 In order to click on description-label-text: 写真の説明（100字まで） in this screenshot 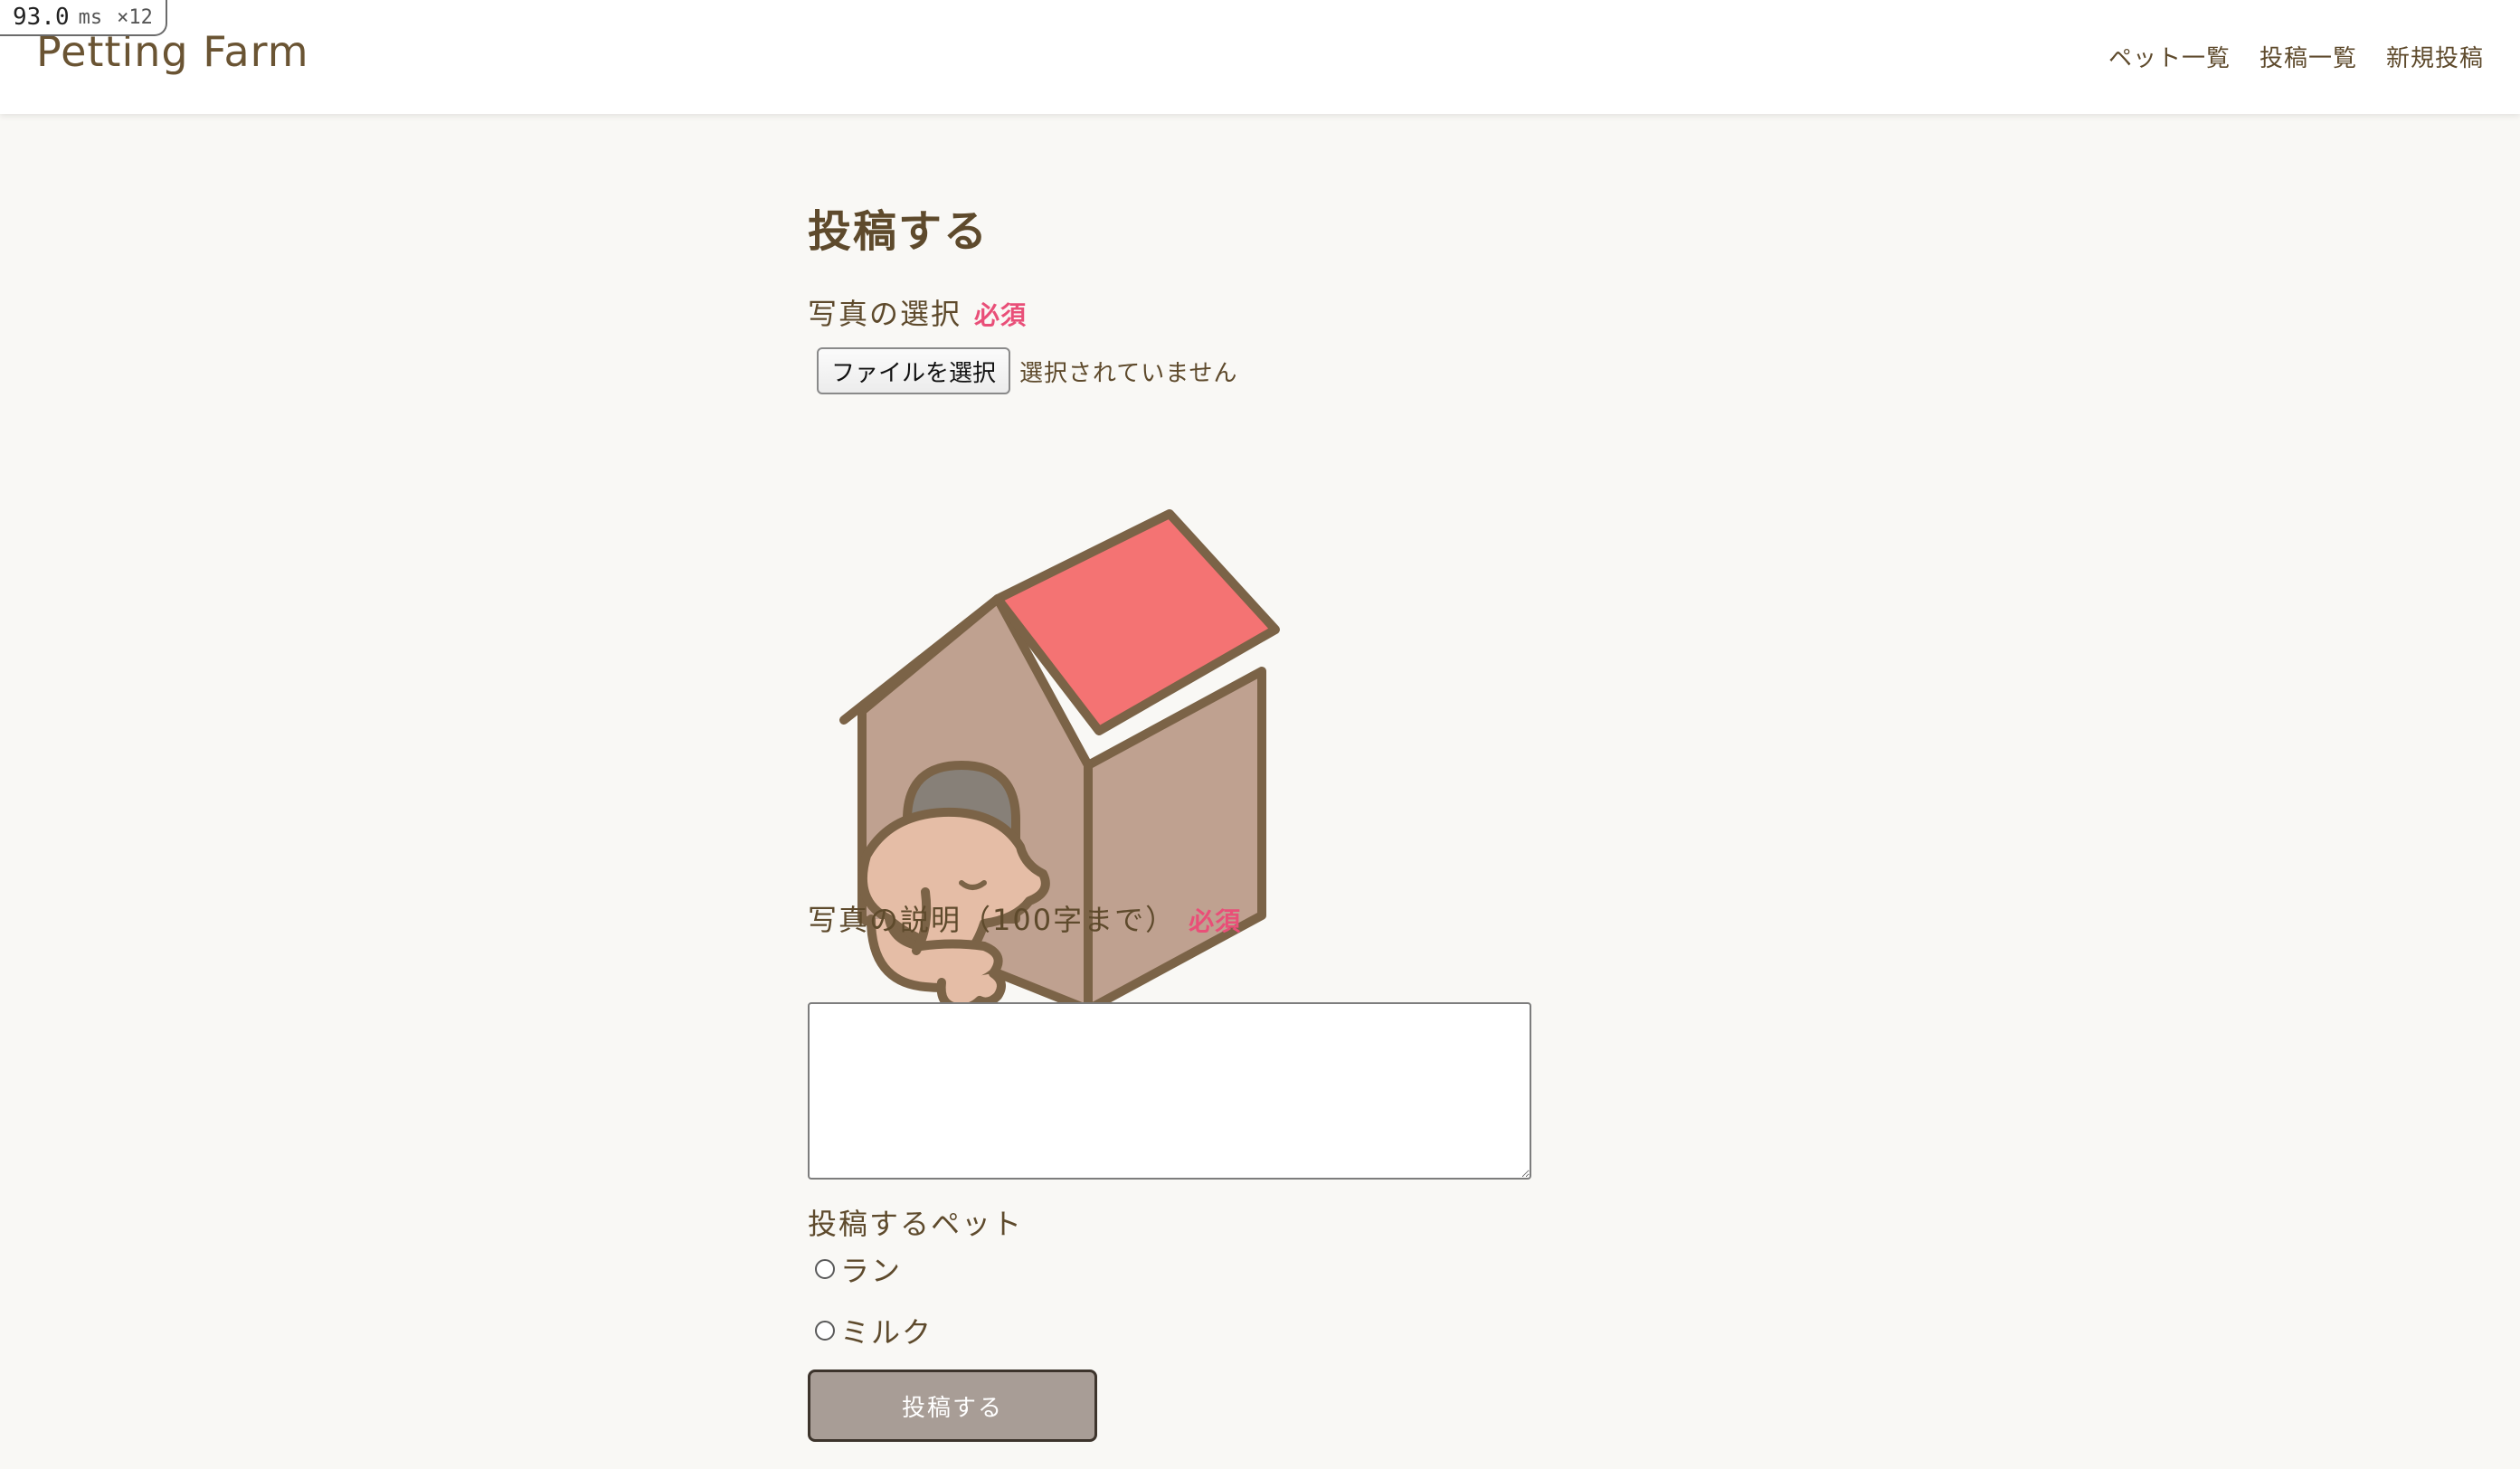, I will do `click(992, 920)`.